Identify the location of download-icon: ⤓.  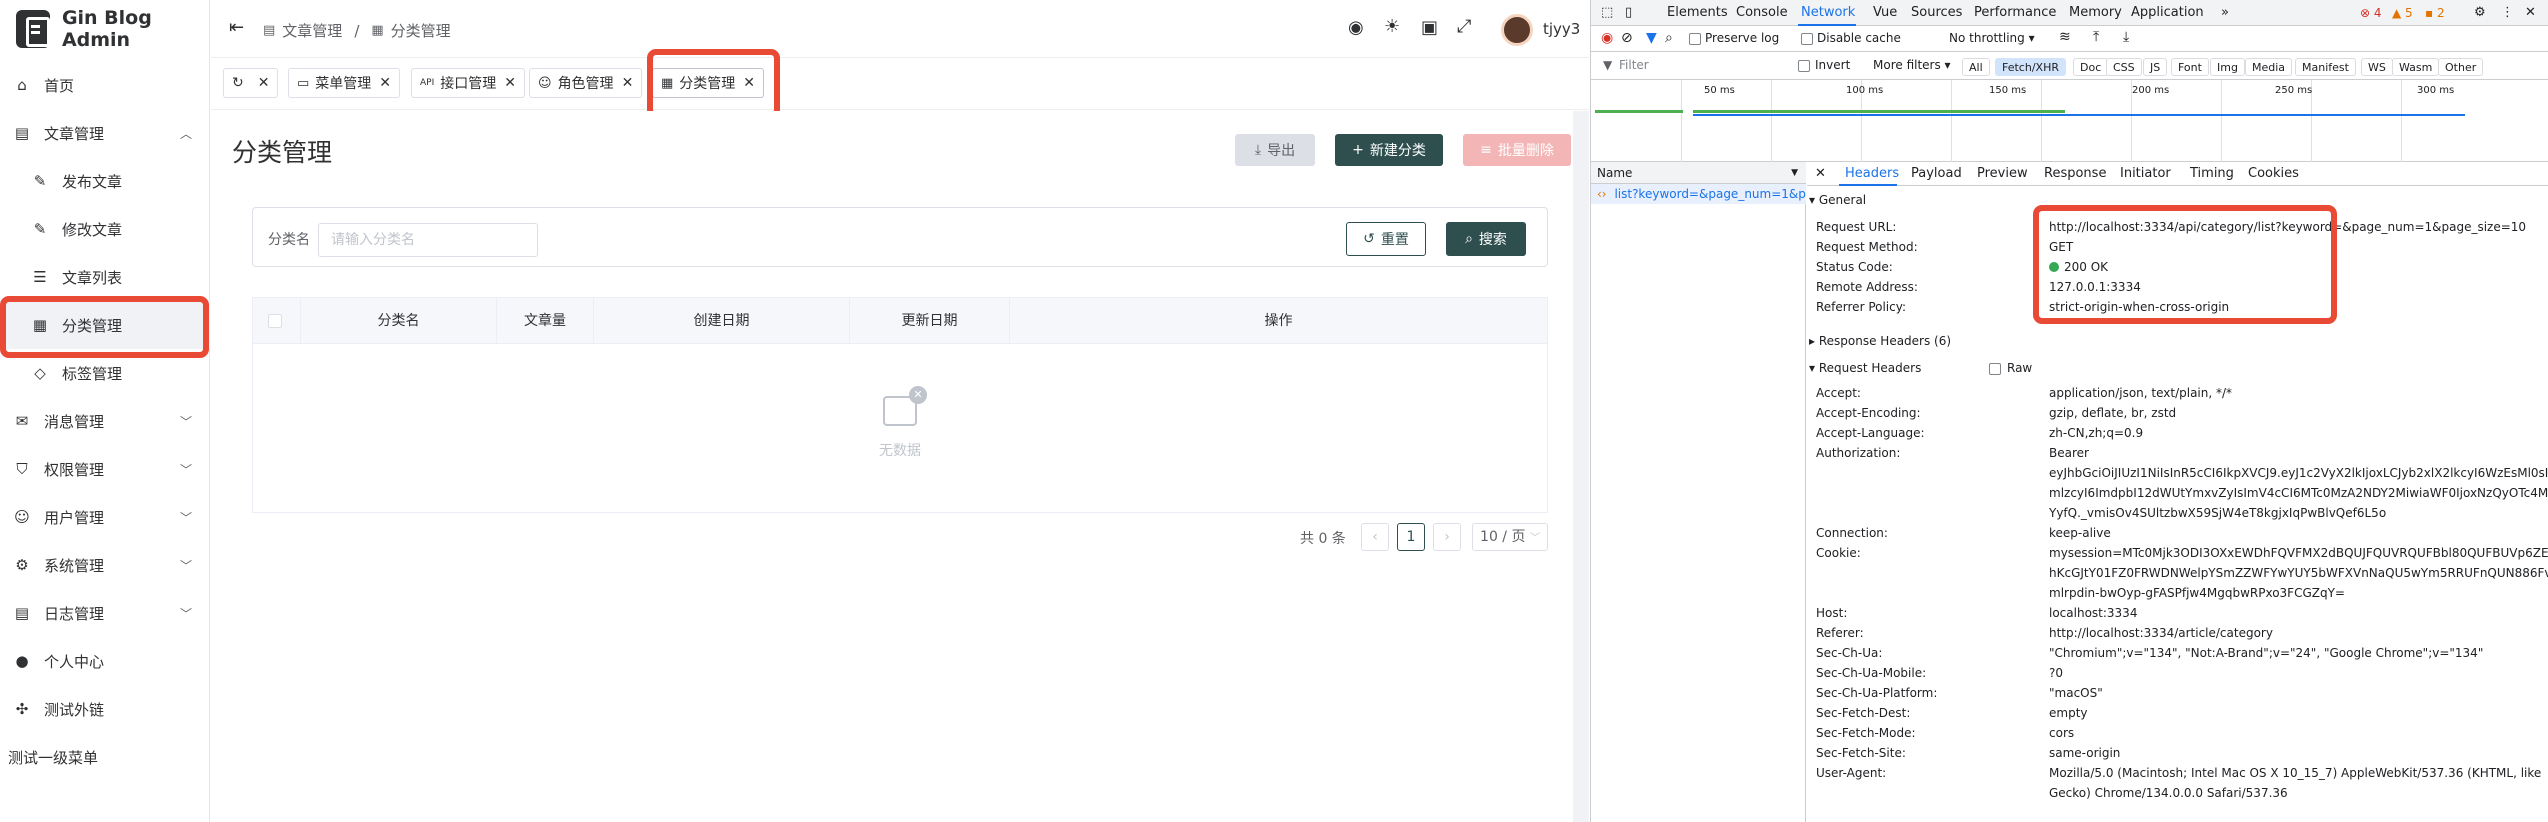
(2126, 37).